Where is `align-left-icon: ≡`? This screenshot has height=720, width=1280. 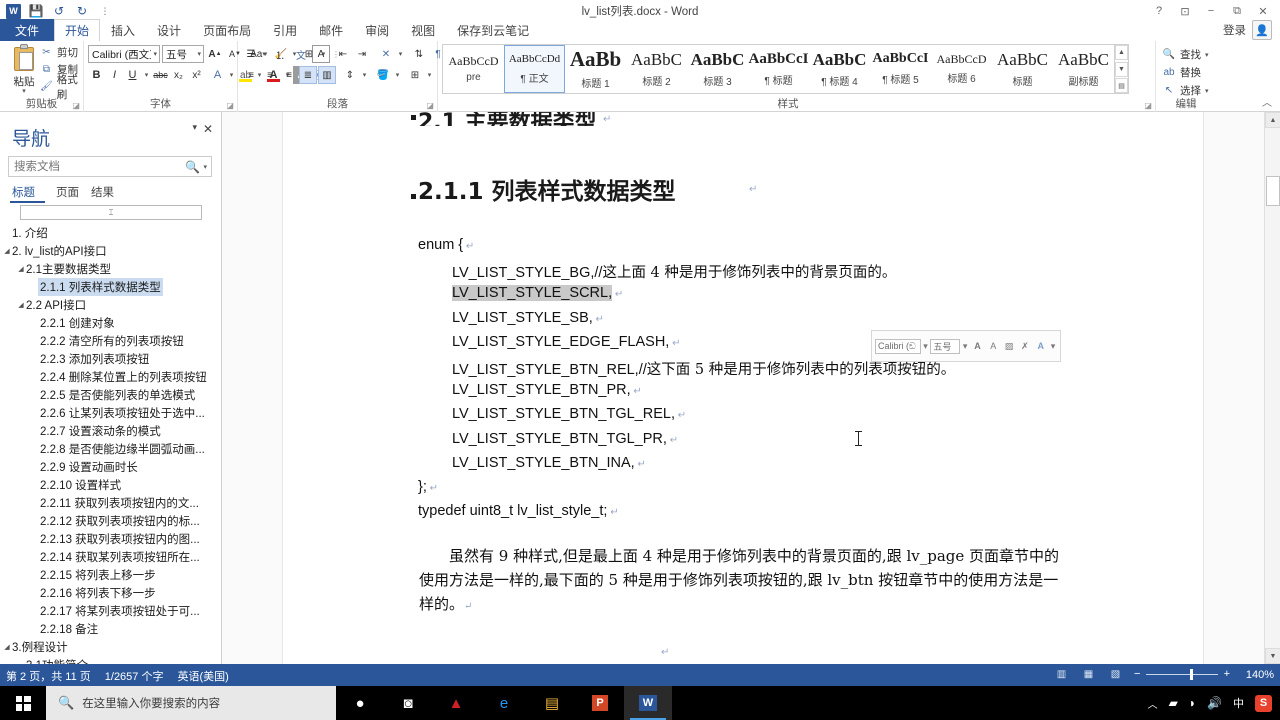 align-left-icon: ≡ is located at coordinates (251, 75).